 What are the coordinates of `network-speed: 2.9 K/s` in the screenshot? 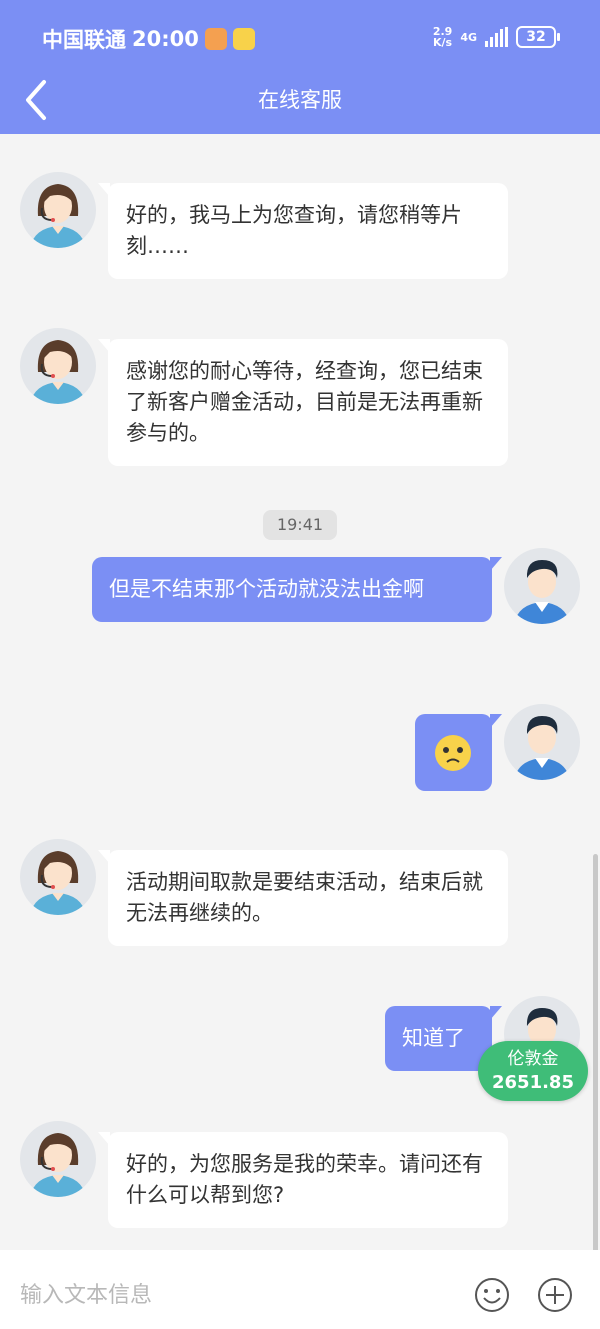 It's located at (443, 37).